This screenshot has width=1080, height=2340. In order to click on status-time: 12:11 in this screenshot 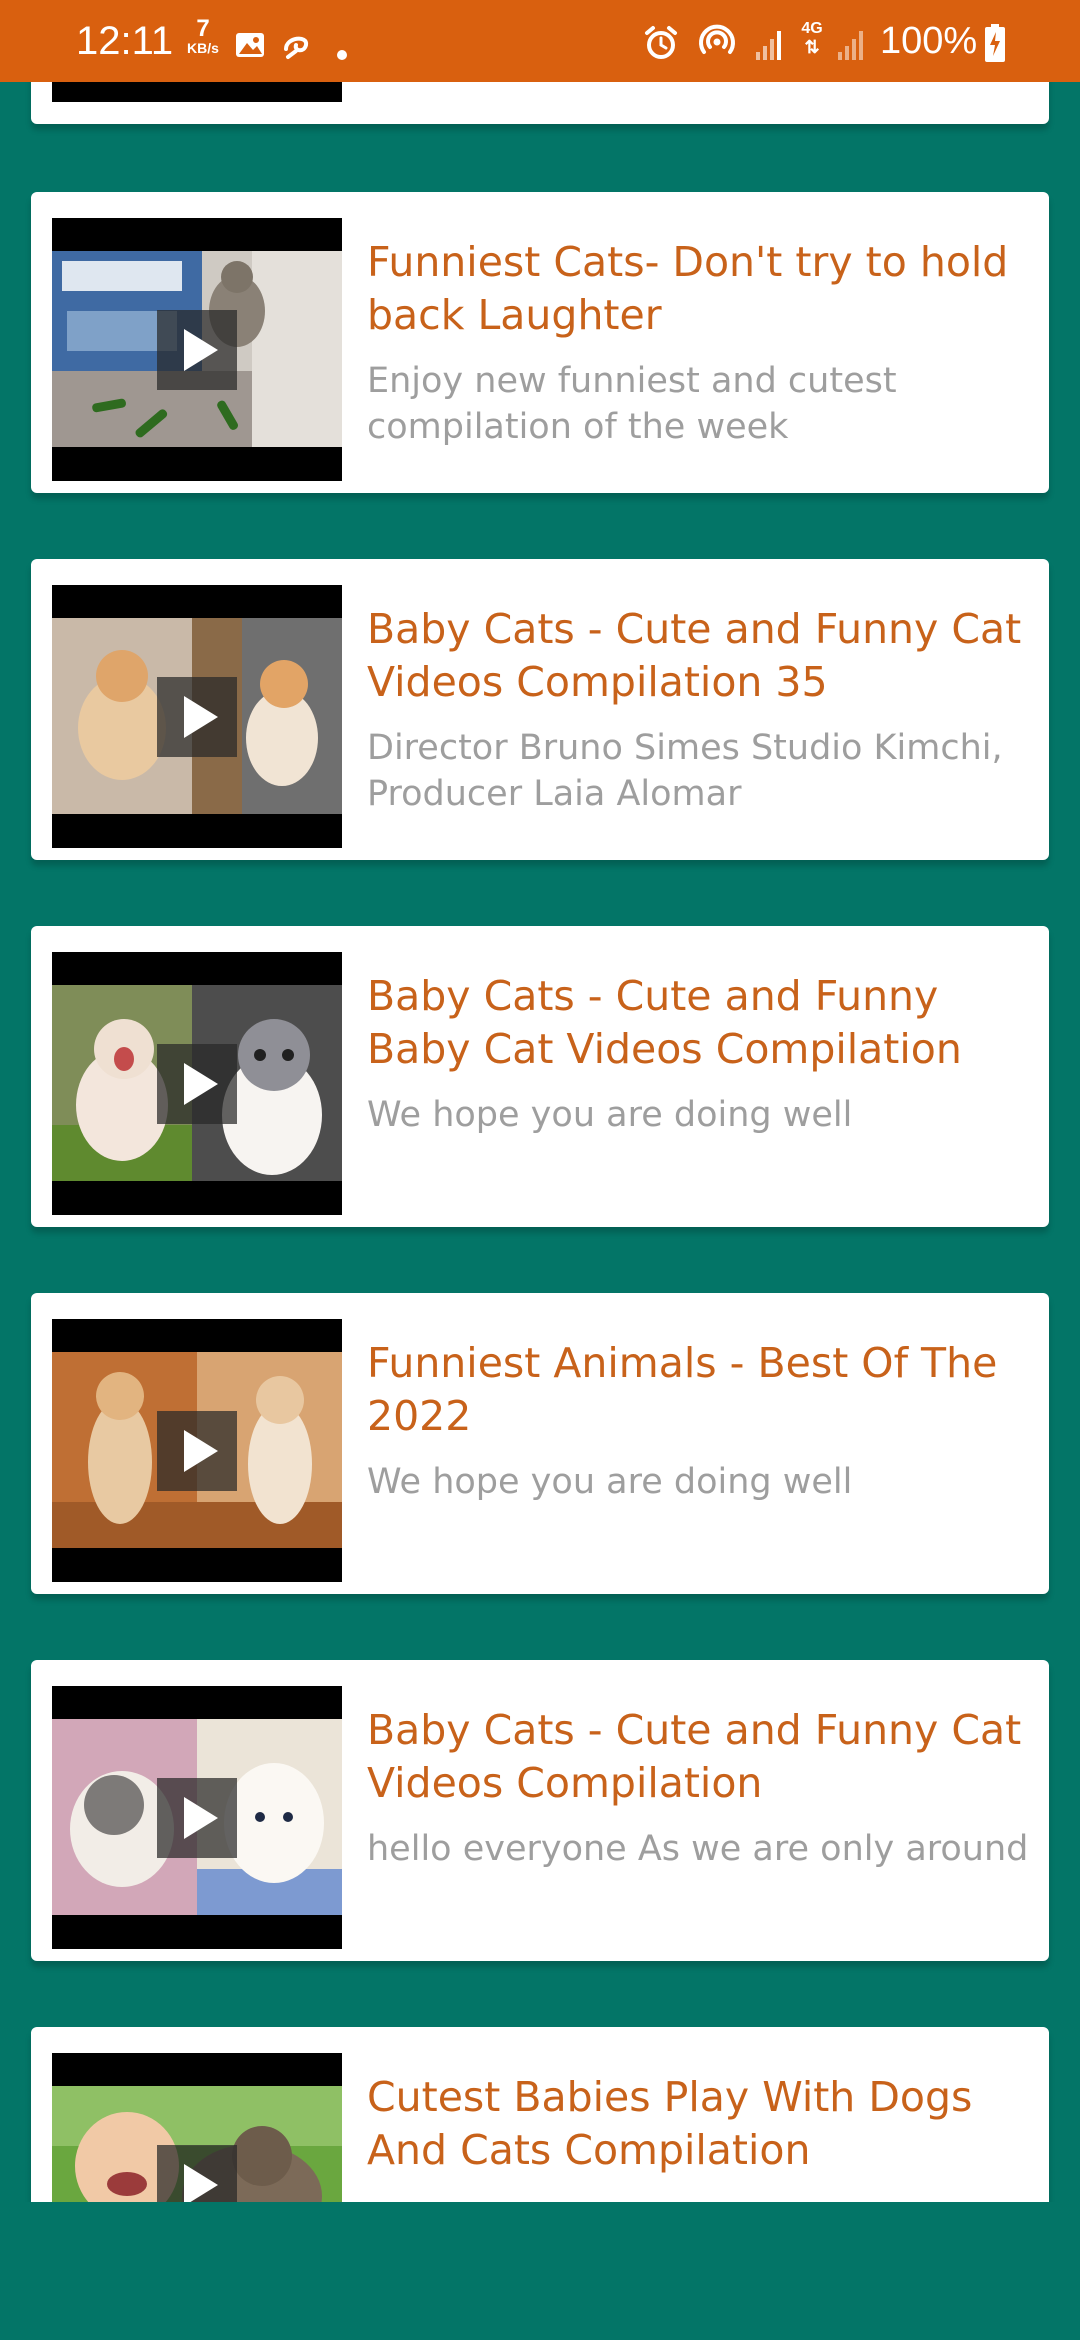, I will do `click(125, 41)`.